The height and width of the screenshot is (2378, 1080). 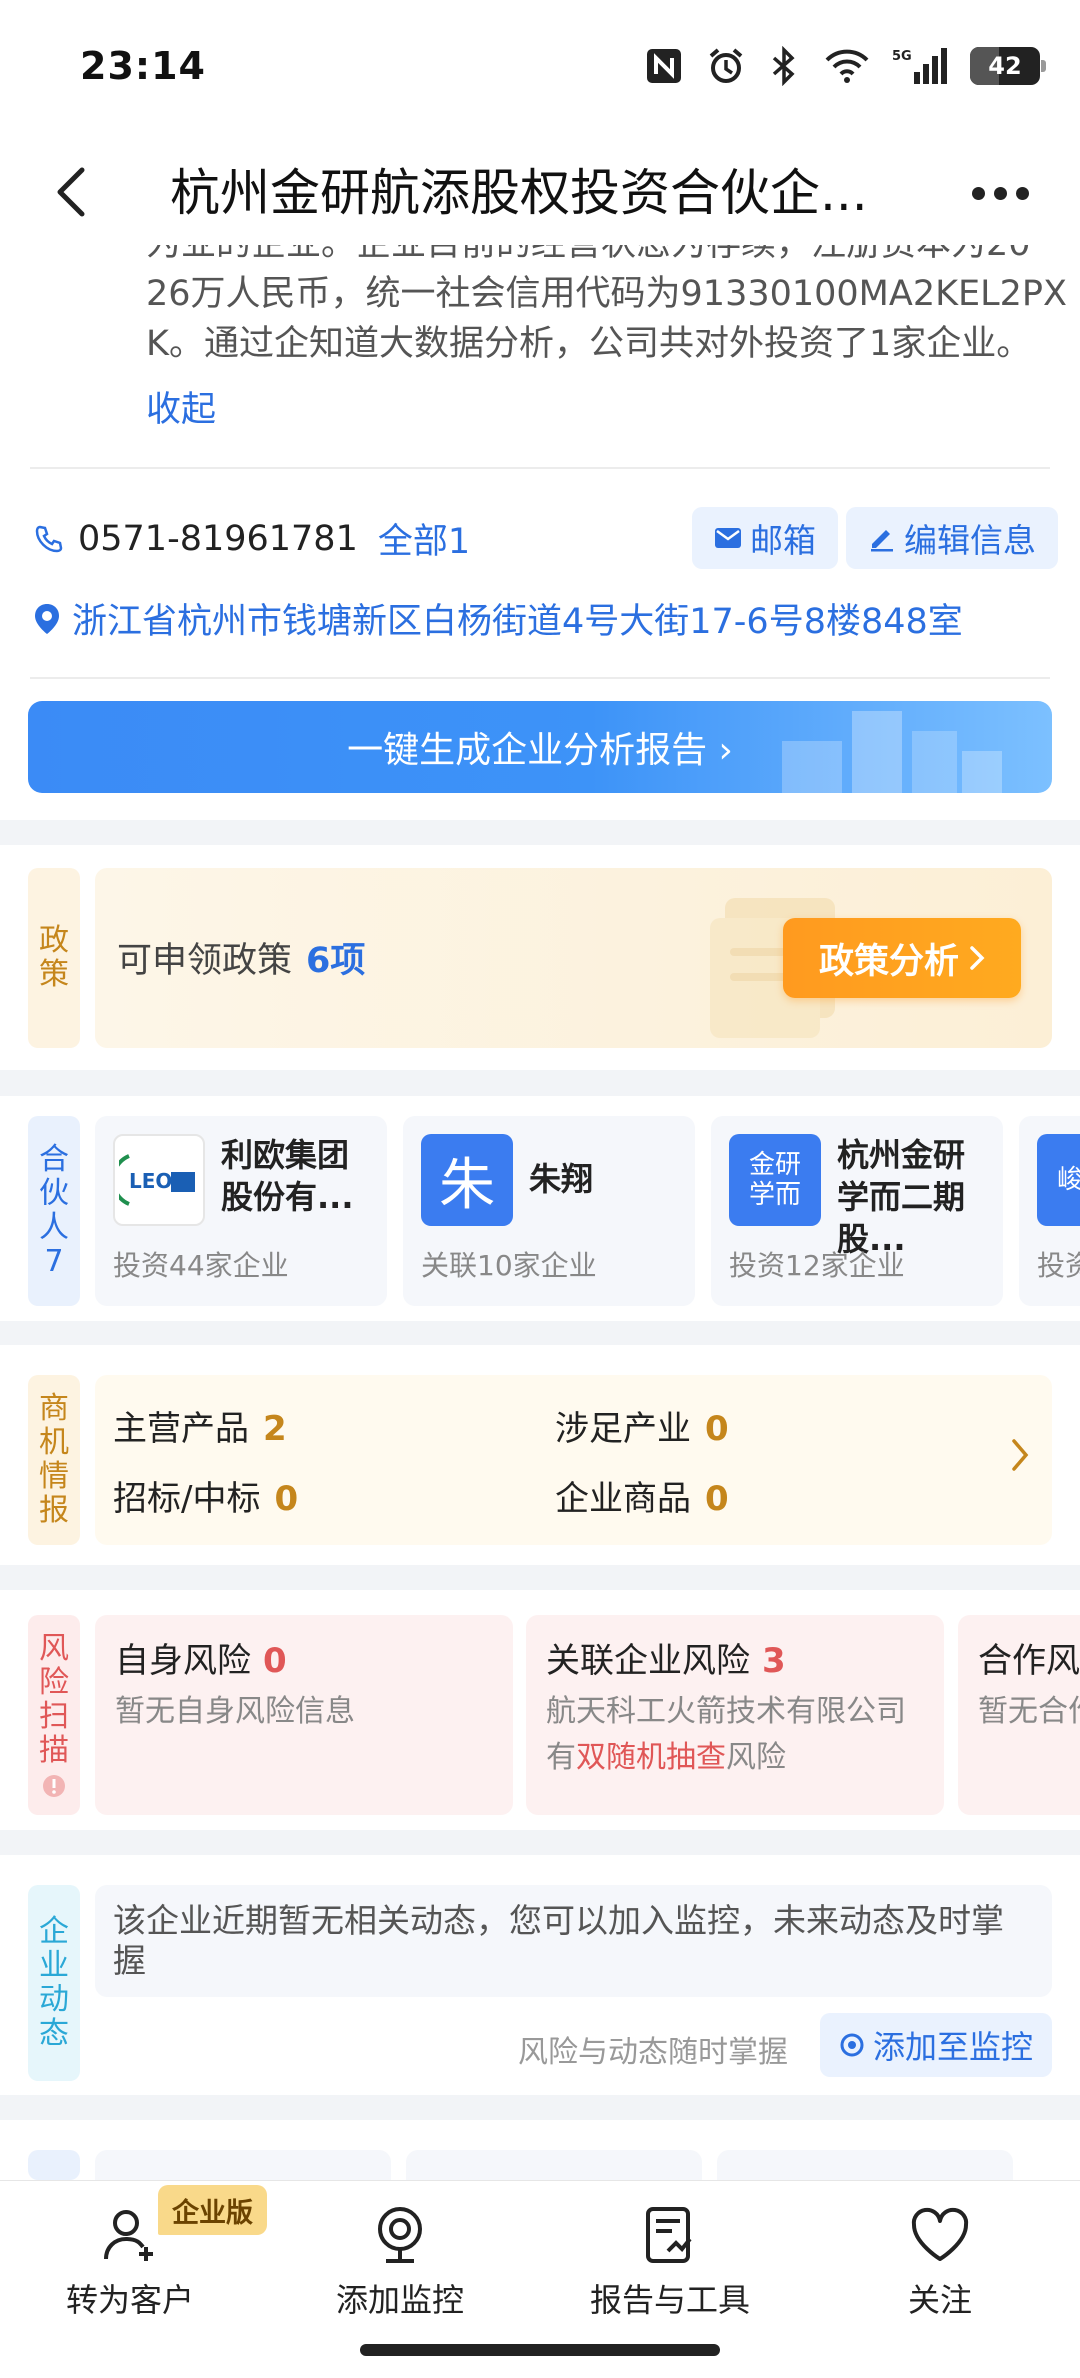 What do you see at coordinates (400, 2235) in the screenshot?
I see `webcam-monitor-icon` at bounding box center [400, 2235].